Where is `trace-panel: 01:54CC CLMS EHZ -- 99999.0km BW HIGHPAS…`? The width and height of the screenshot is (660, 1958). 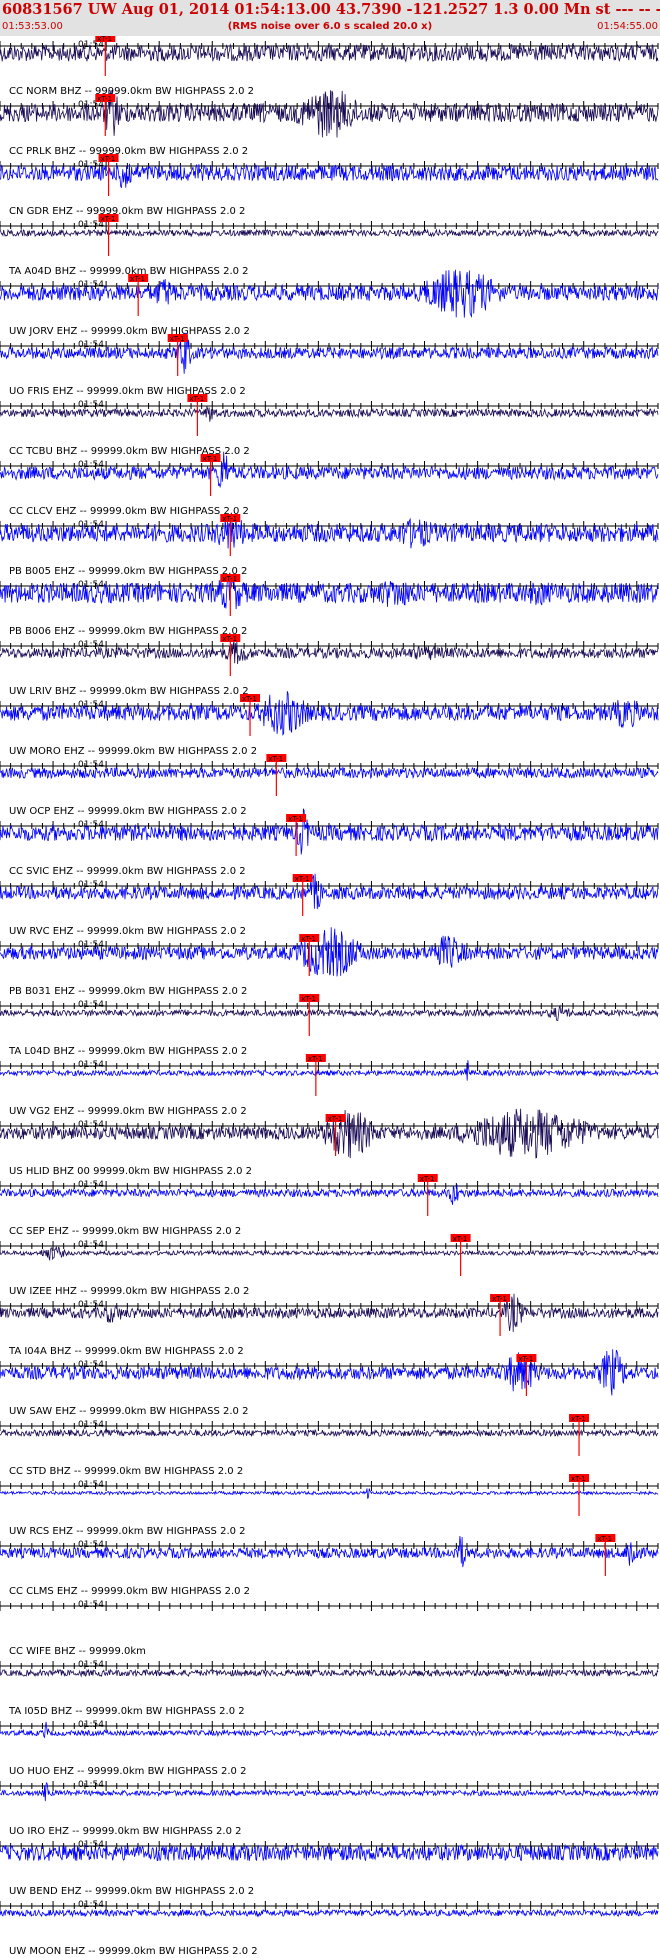 trace-panel: 01:54CC CLMS EHZ -- 99999.0km BW HIGHPAS… is located at coordinates (329, 1565).